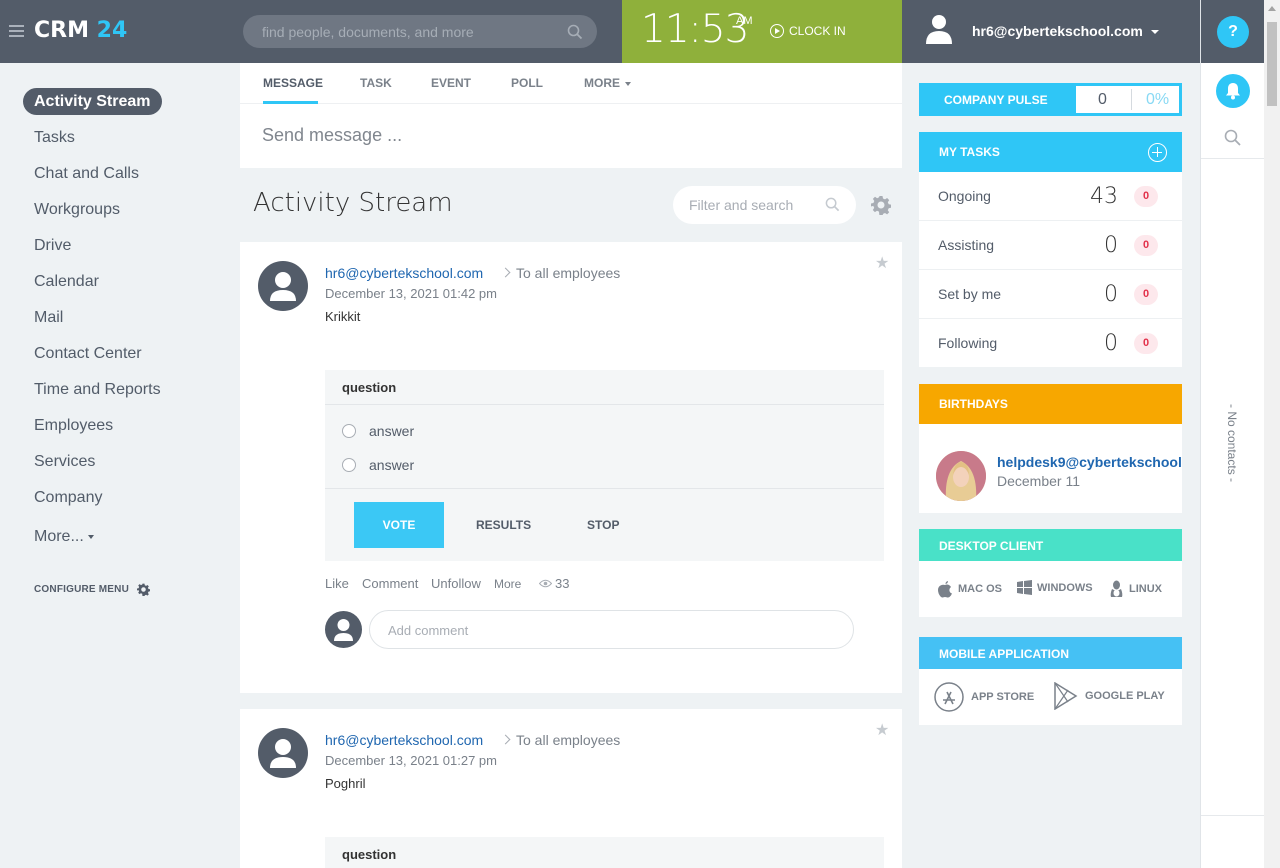  I want to click on play-icon, so click(777, 31).